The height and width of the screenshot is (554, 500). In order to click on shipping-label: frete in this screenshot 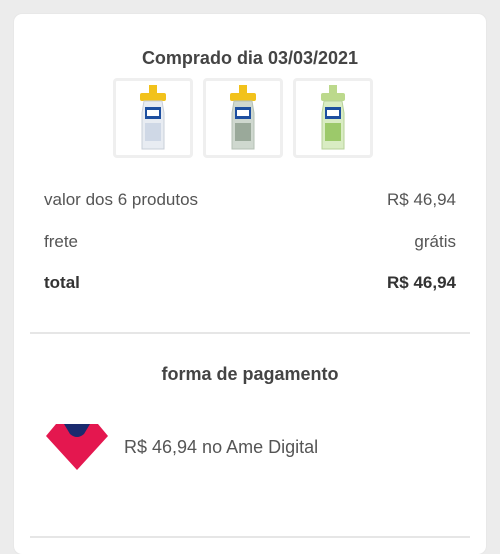, I will do `click(61, 241)`.